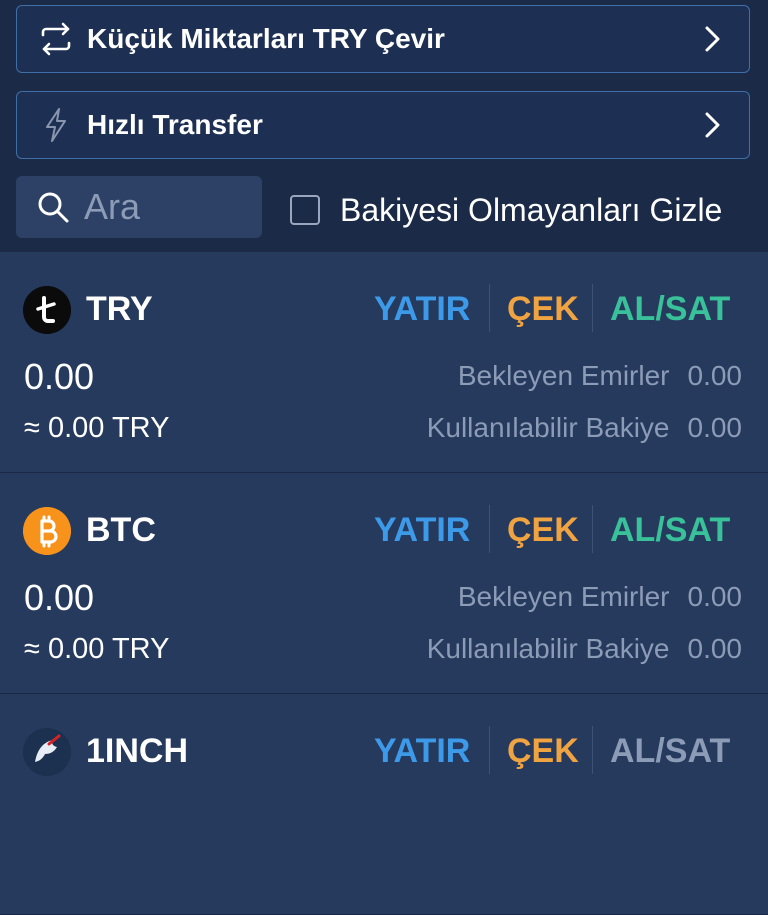  Describe the element at coordinates (56, 125) in the screenshot. I see `lightning-icon` at that location.